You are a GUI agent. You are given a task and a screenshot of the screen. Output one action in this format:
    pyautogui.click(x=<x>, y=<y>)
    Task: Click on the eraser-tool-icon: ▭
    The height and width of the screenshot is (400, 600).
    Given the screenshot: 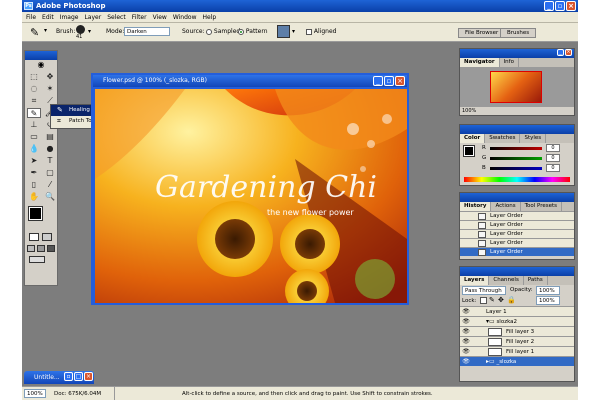 What is the action you would take?
    pyautogui.click(x=34, y=137)
    